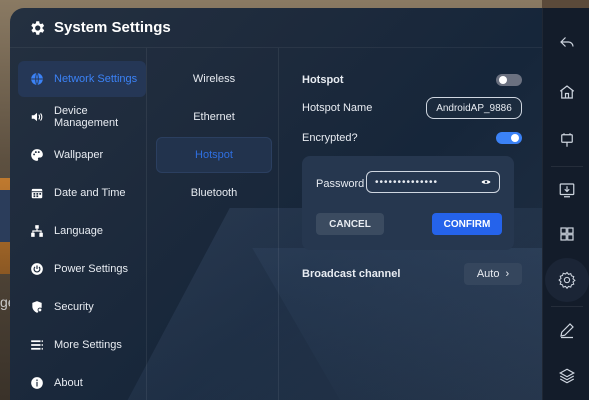  What do you see at coordinates (509, 138) in the screenshot?
I see `encrypted-toggle` at bounding box center [509, 138].